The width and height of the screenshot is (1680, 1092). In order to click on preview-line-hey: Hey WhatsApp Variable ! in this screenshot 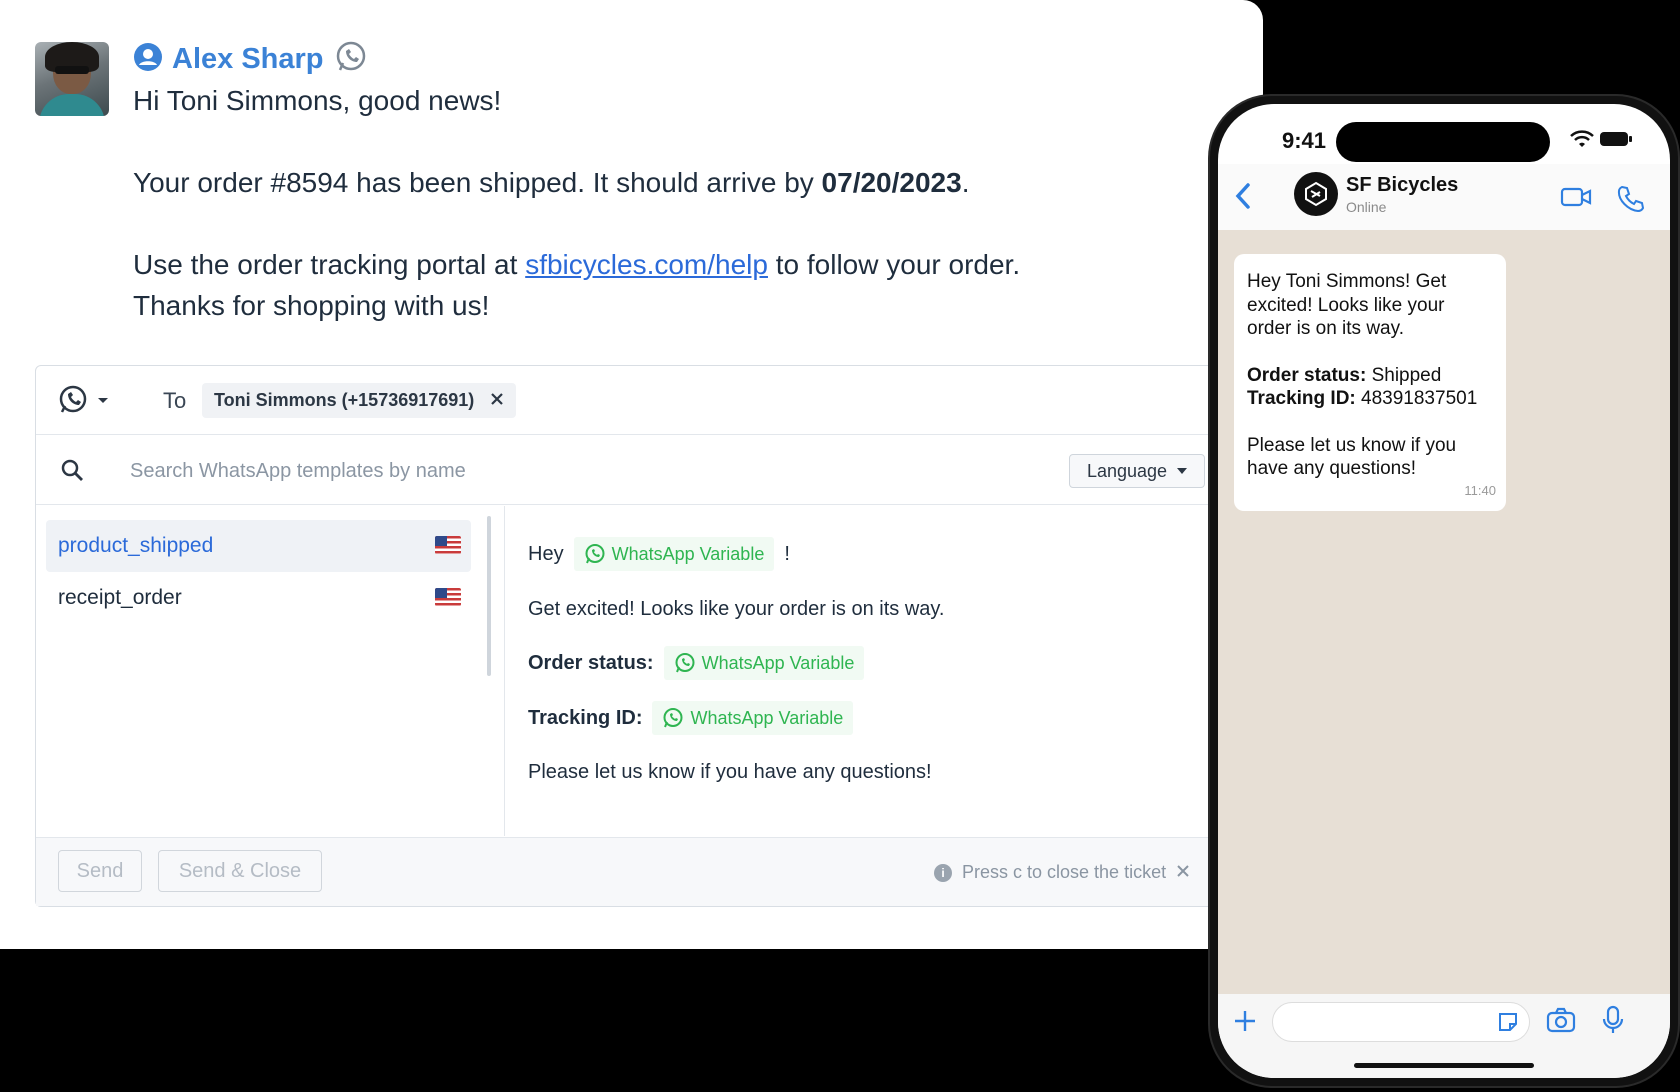, I will do `click(659, 554)`.